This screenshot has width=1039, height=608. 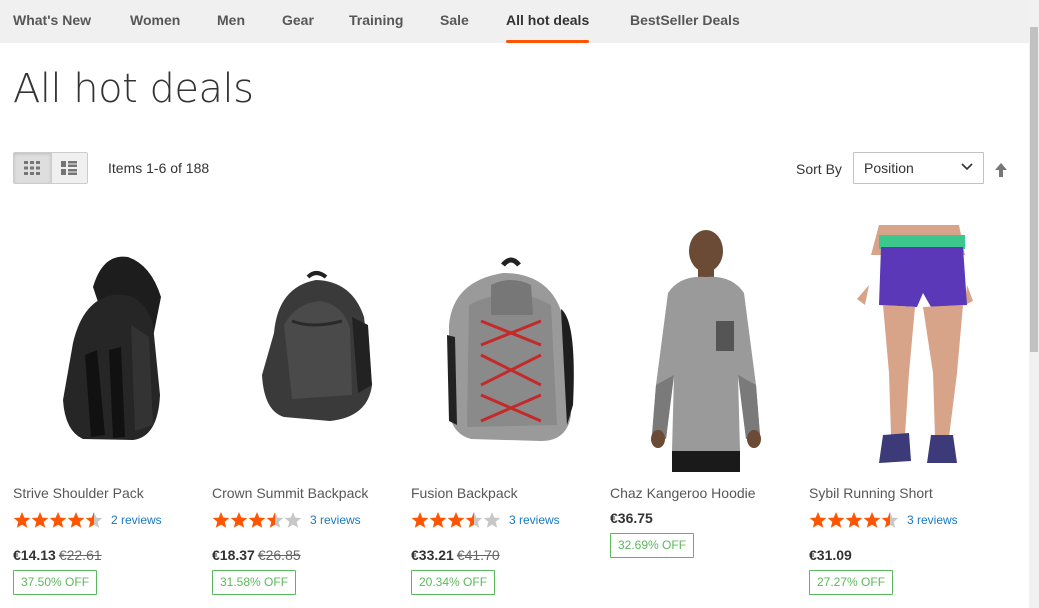 What do you see at coordinates (136, 520) in the screenshot?
I see `reviews-link: 2 reviews` at bounding box center [136, 520].